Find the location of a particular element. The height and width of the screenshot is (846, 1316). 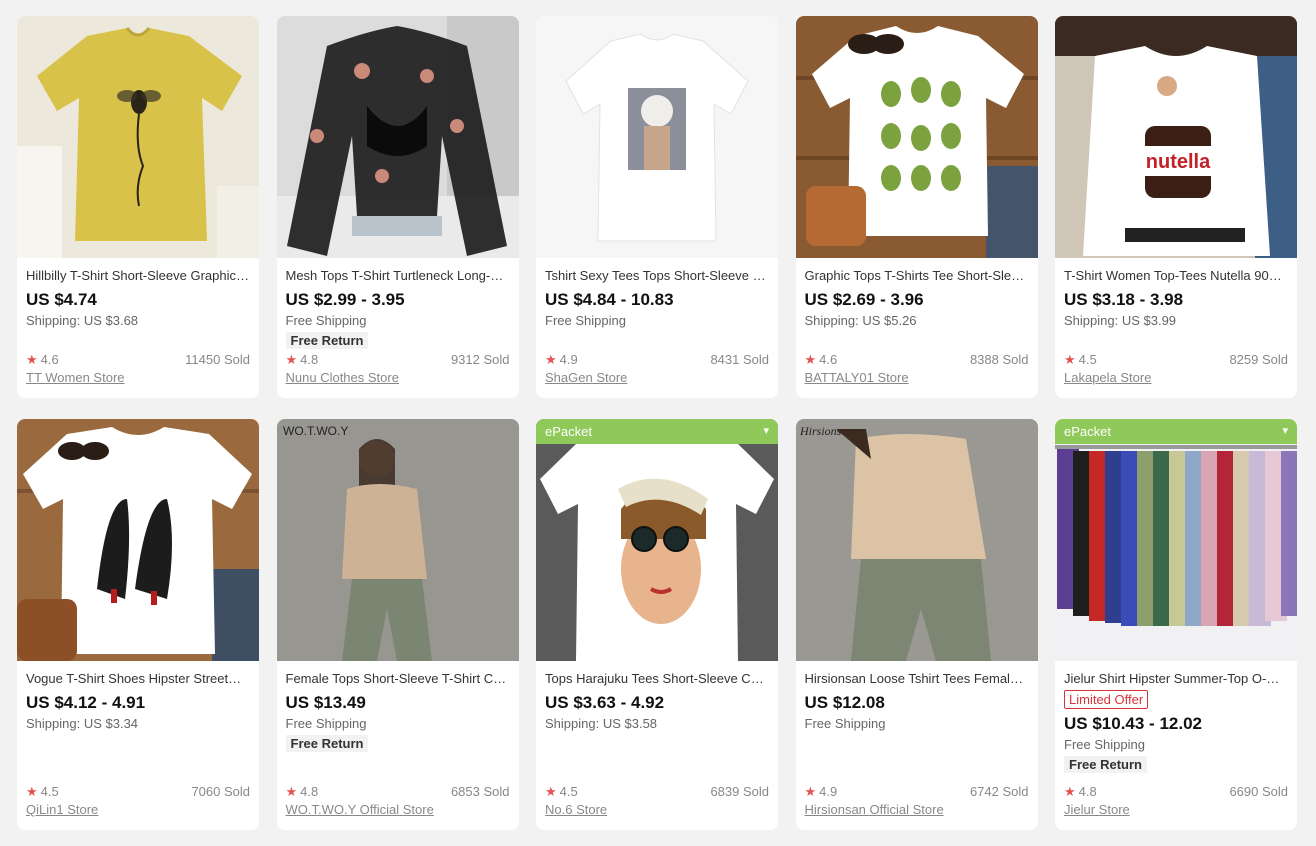

shipping-info: Shipping: US $3.34 is located at coordinates (82, 723).